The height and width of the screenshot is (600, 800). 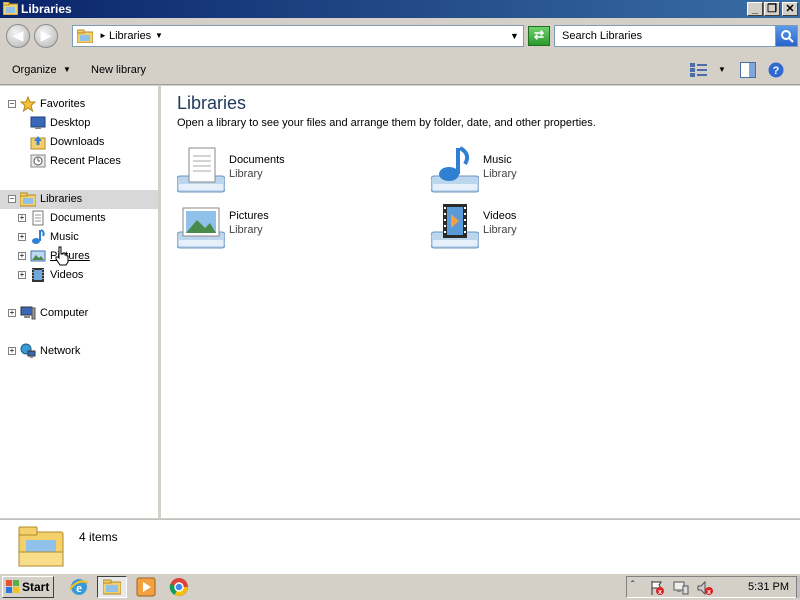 What do you see at coordinates (755, 9) in the screenshot?
I see `minimize-button: _` at bounding box center [755, 9].